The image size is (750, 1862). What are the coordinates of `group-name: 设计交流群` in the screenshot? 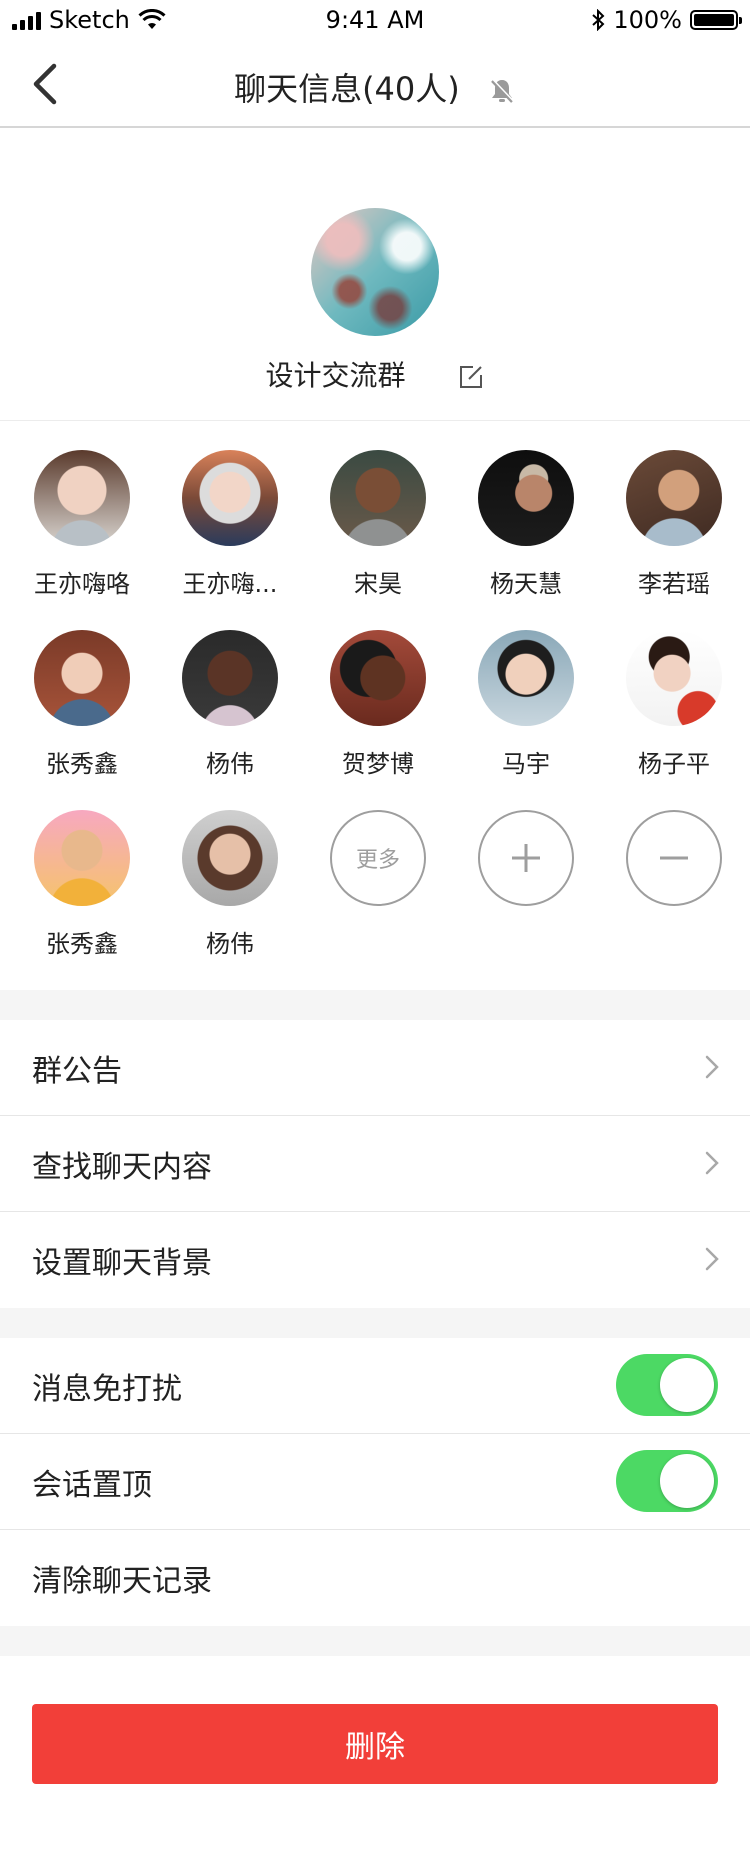 It's located at (335, 375).